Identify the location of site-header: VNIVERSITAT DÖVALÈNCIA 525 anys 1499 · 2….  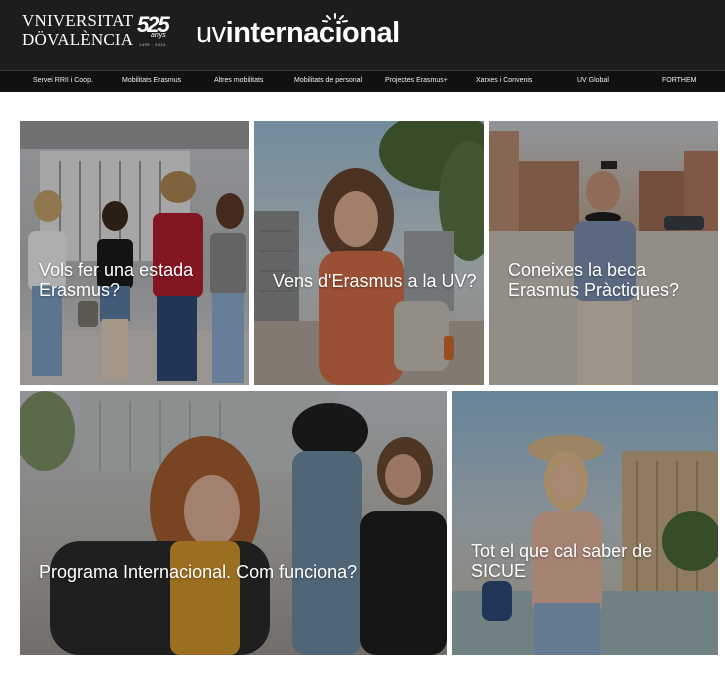
(362, 35).